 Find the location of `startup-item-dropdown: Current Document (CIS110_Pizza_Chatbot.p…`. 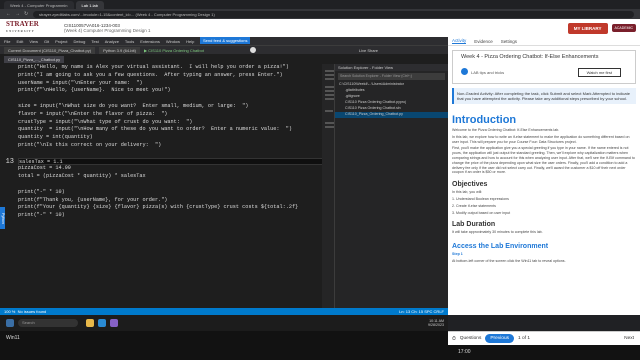

startup-item-dropdown: Current Document (CIS110_Pizza_Chatbot.p… is located at coordinates (50, 50).